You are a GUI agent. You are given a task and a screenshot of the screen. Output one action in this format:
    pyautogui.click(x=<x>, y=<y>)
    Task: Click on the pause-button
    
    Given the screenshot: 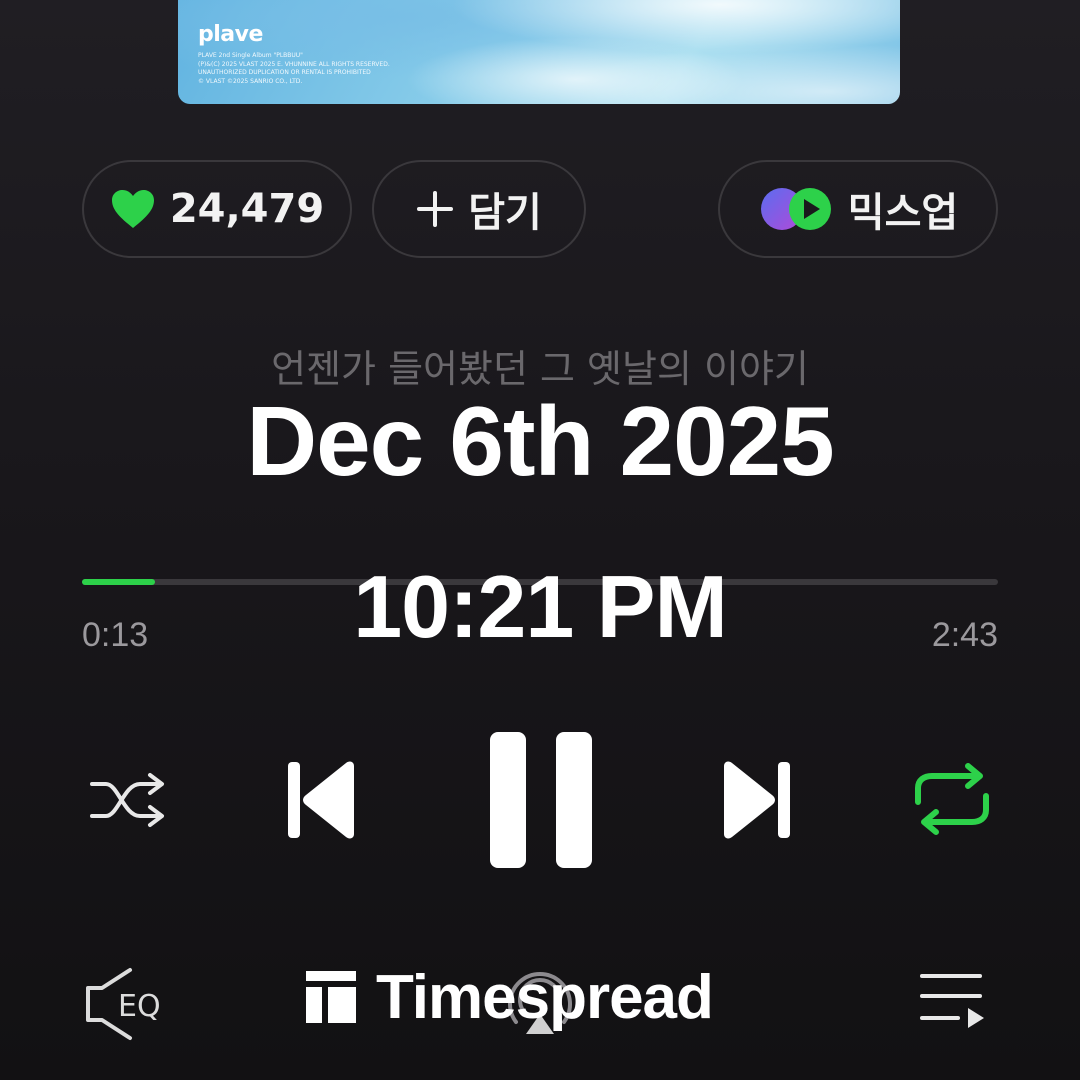 What is the action you would take?
    pyautogui.click(x=541, y=800)
    